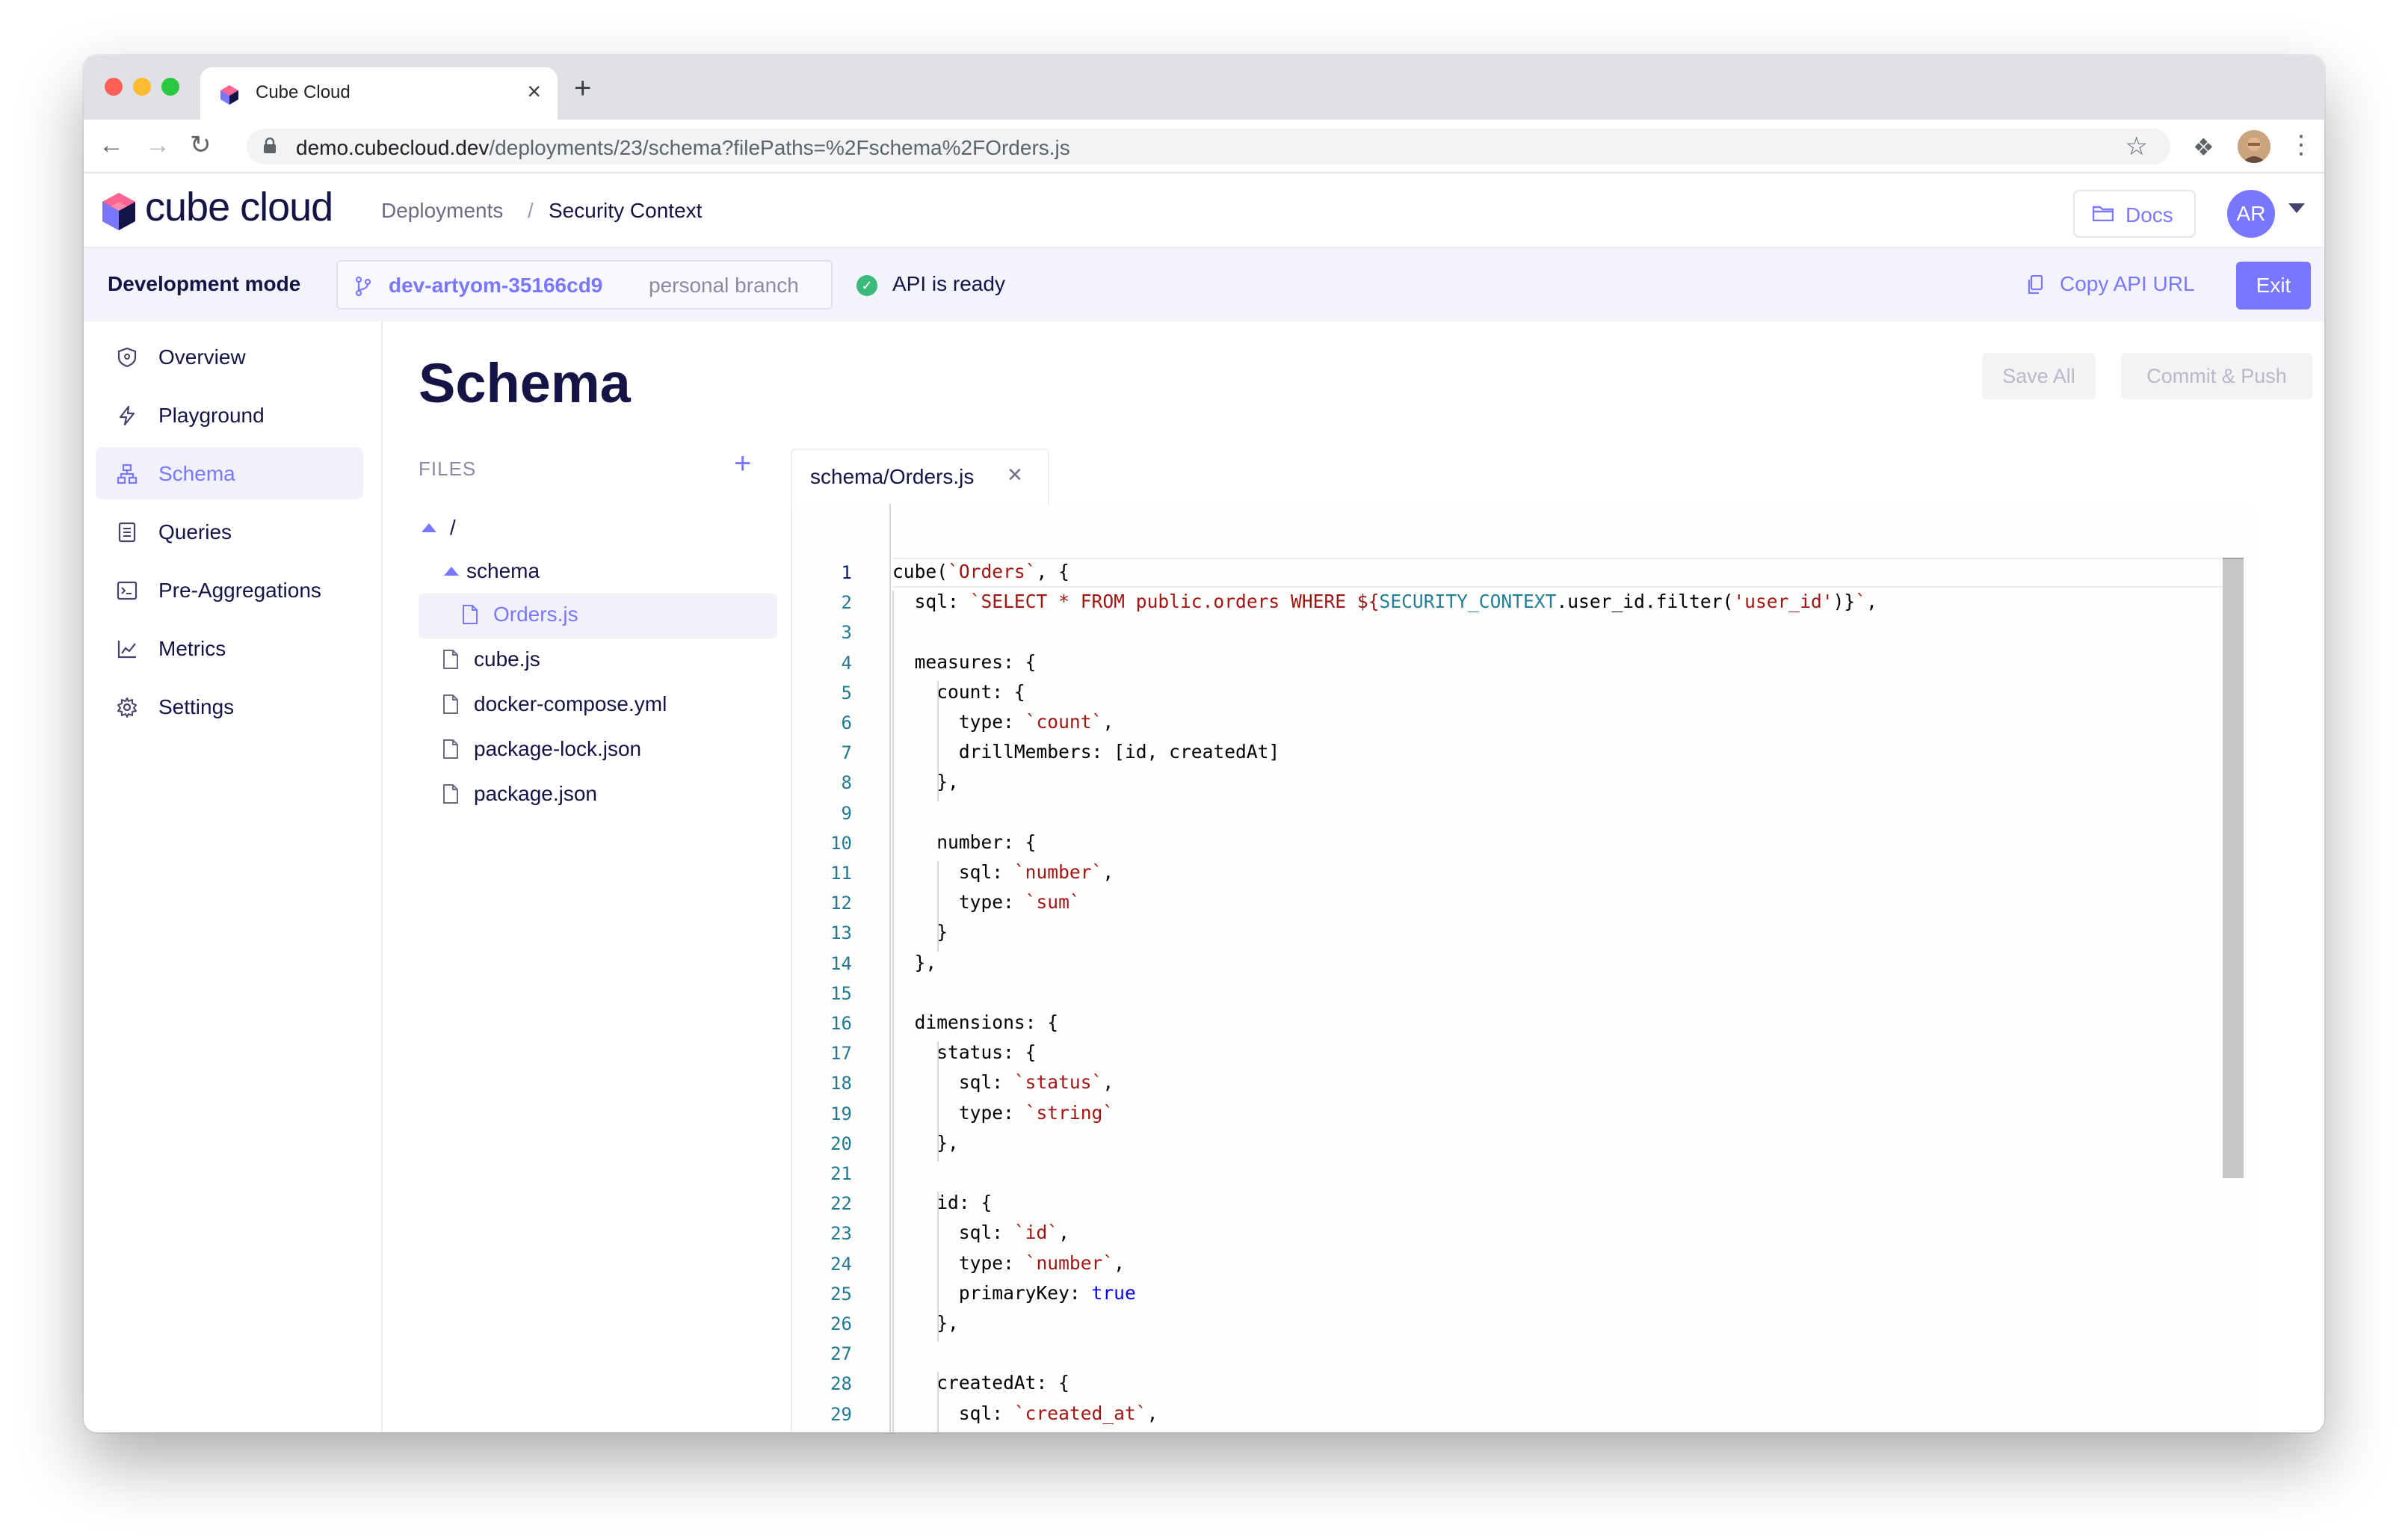 The height and width of the screenshot is (1540, 2408). Describe the element at coordinates (127, 473) in the screenshot. I see `schema-icon` at that location.